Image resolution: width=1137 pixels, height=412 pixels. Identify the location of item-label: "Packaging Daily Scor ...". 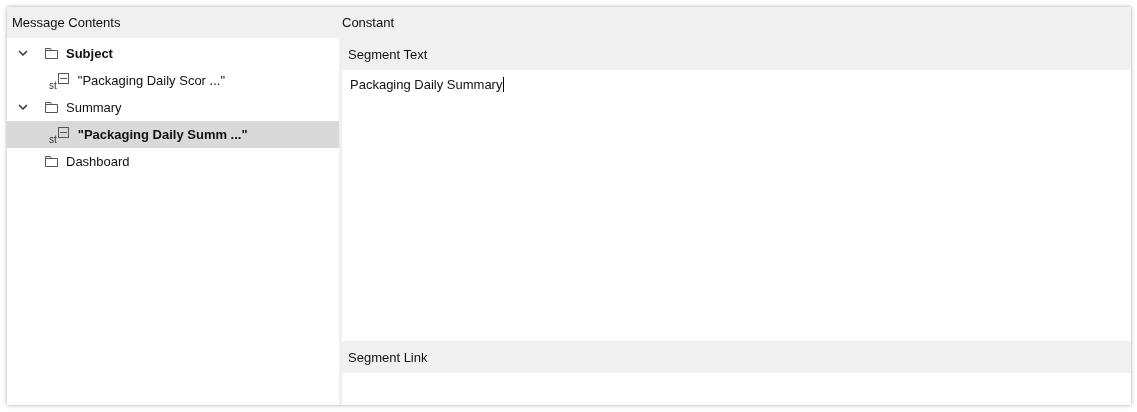
(151, 80).